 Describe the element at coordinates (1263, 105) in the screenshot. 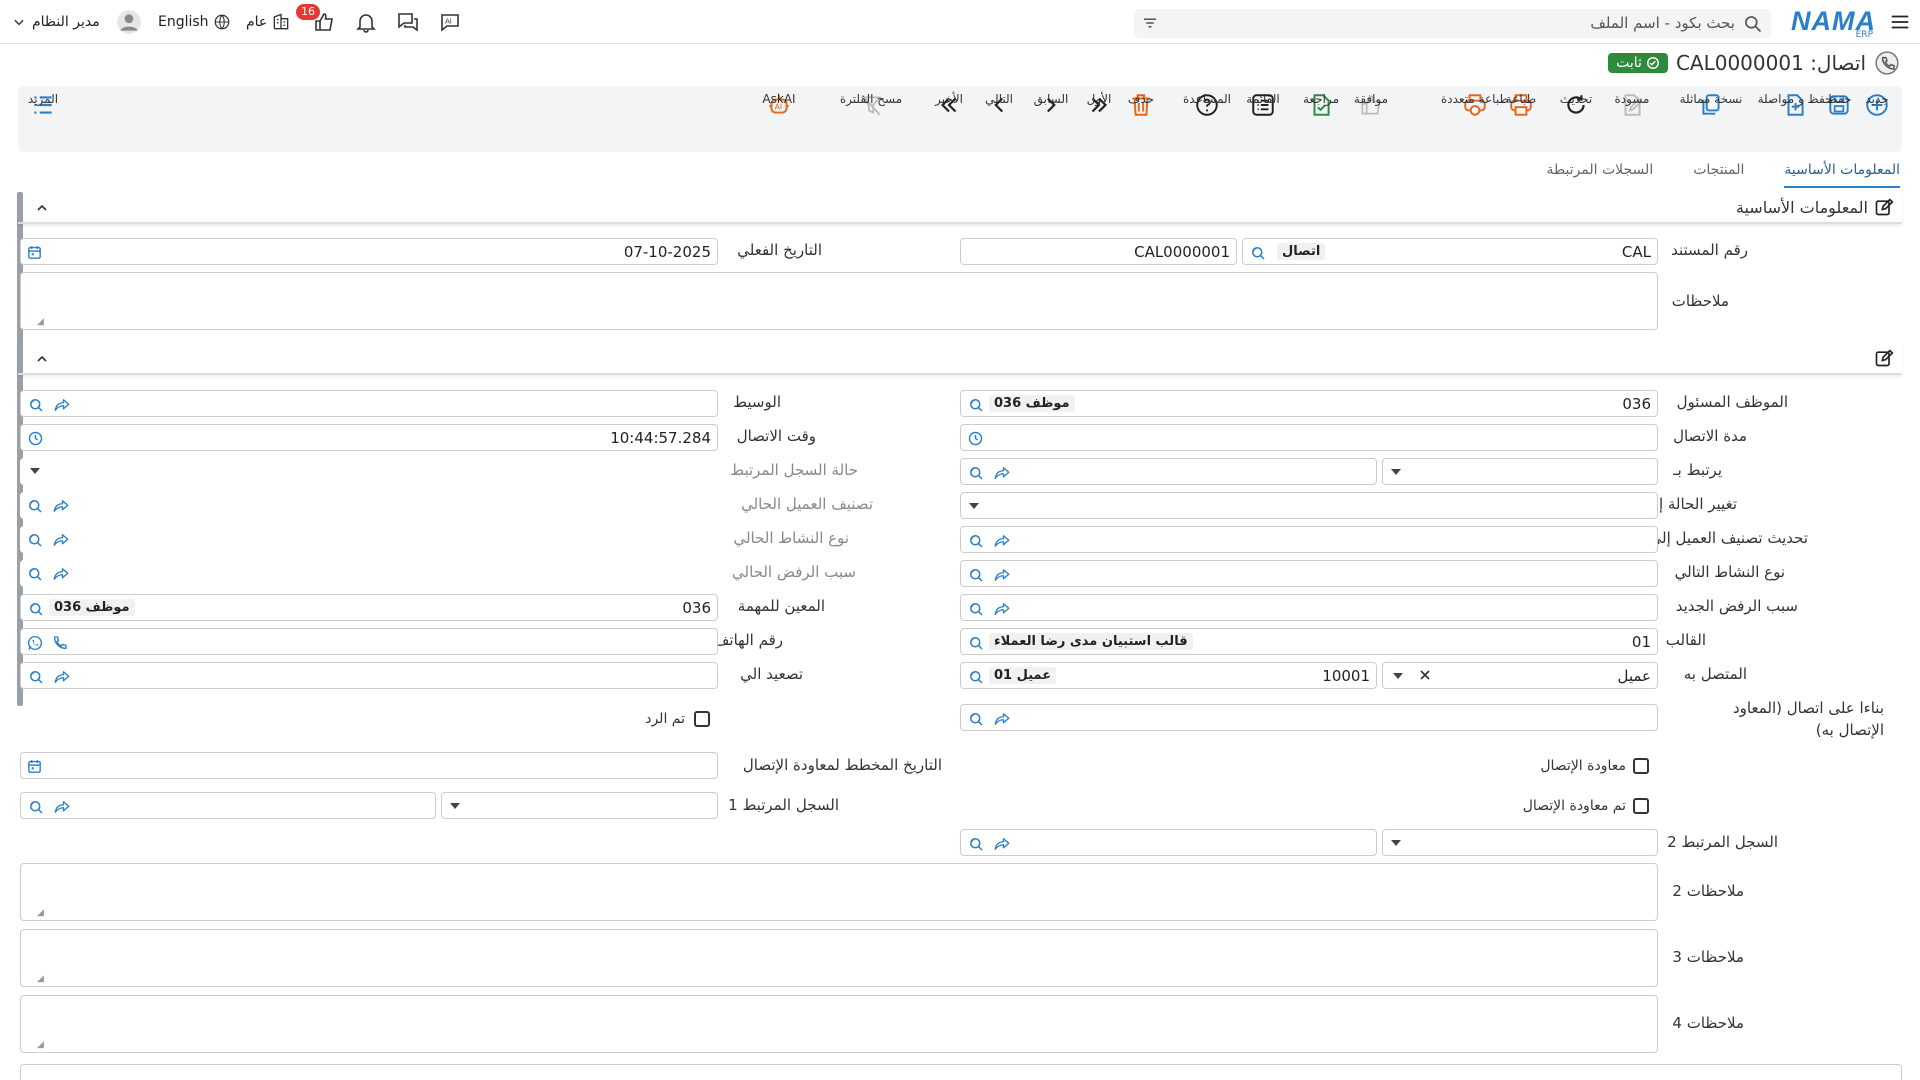

I see `list-button: القائمة` at that location.